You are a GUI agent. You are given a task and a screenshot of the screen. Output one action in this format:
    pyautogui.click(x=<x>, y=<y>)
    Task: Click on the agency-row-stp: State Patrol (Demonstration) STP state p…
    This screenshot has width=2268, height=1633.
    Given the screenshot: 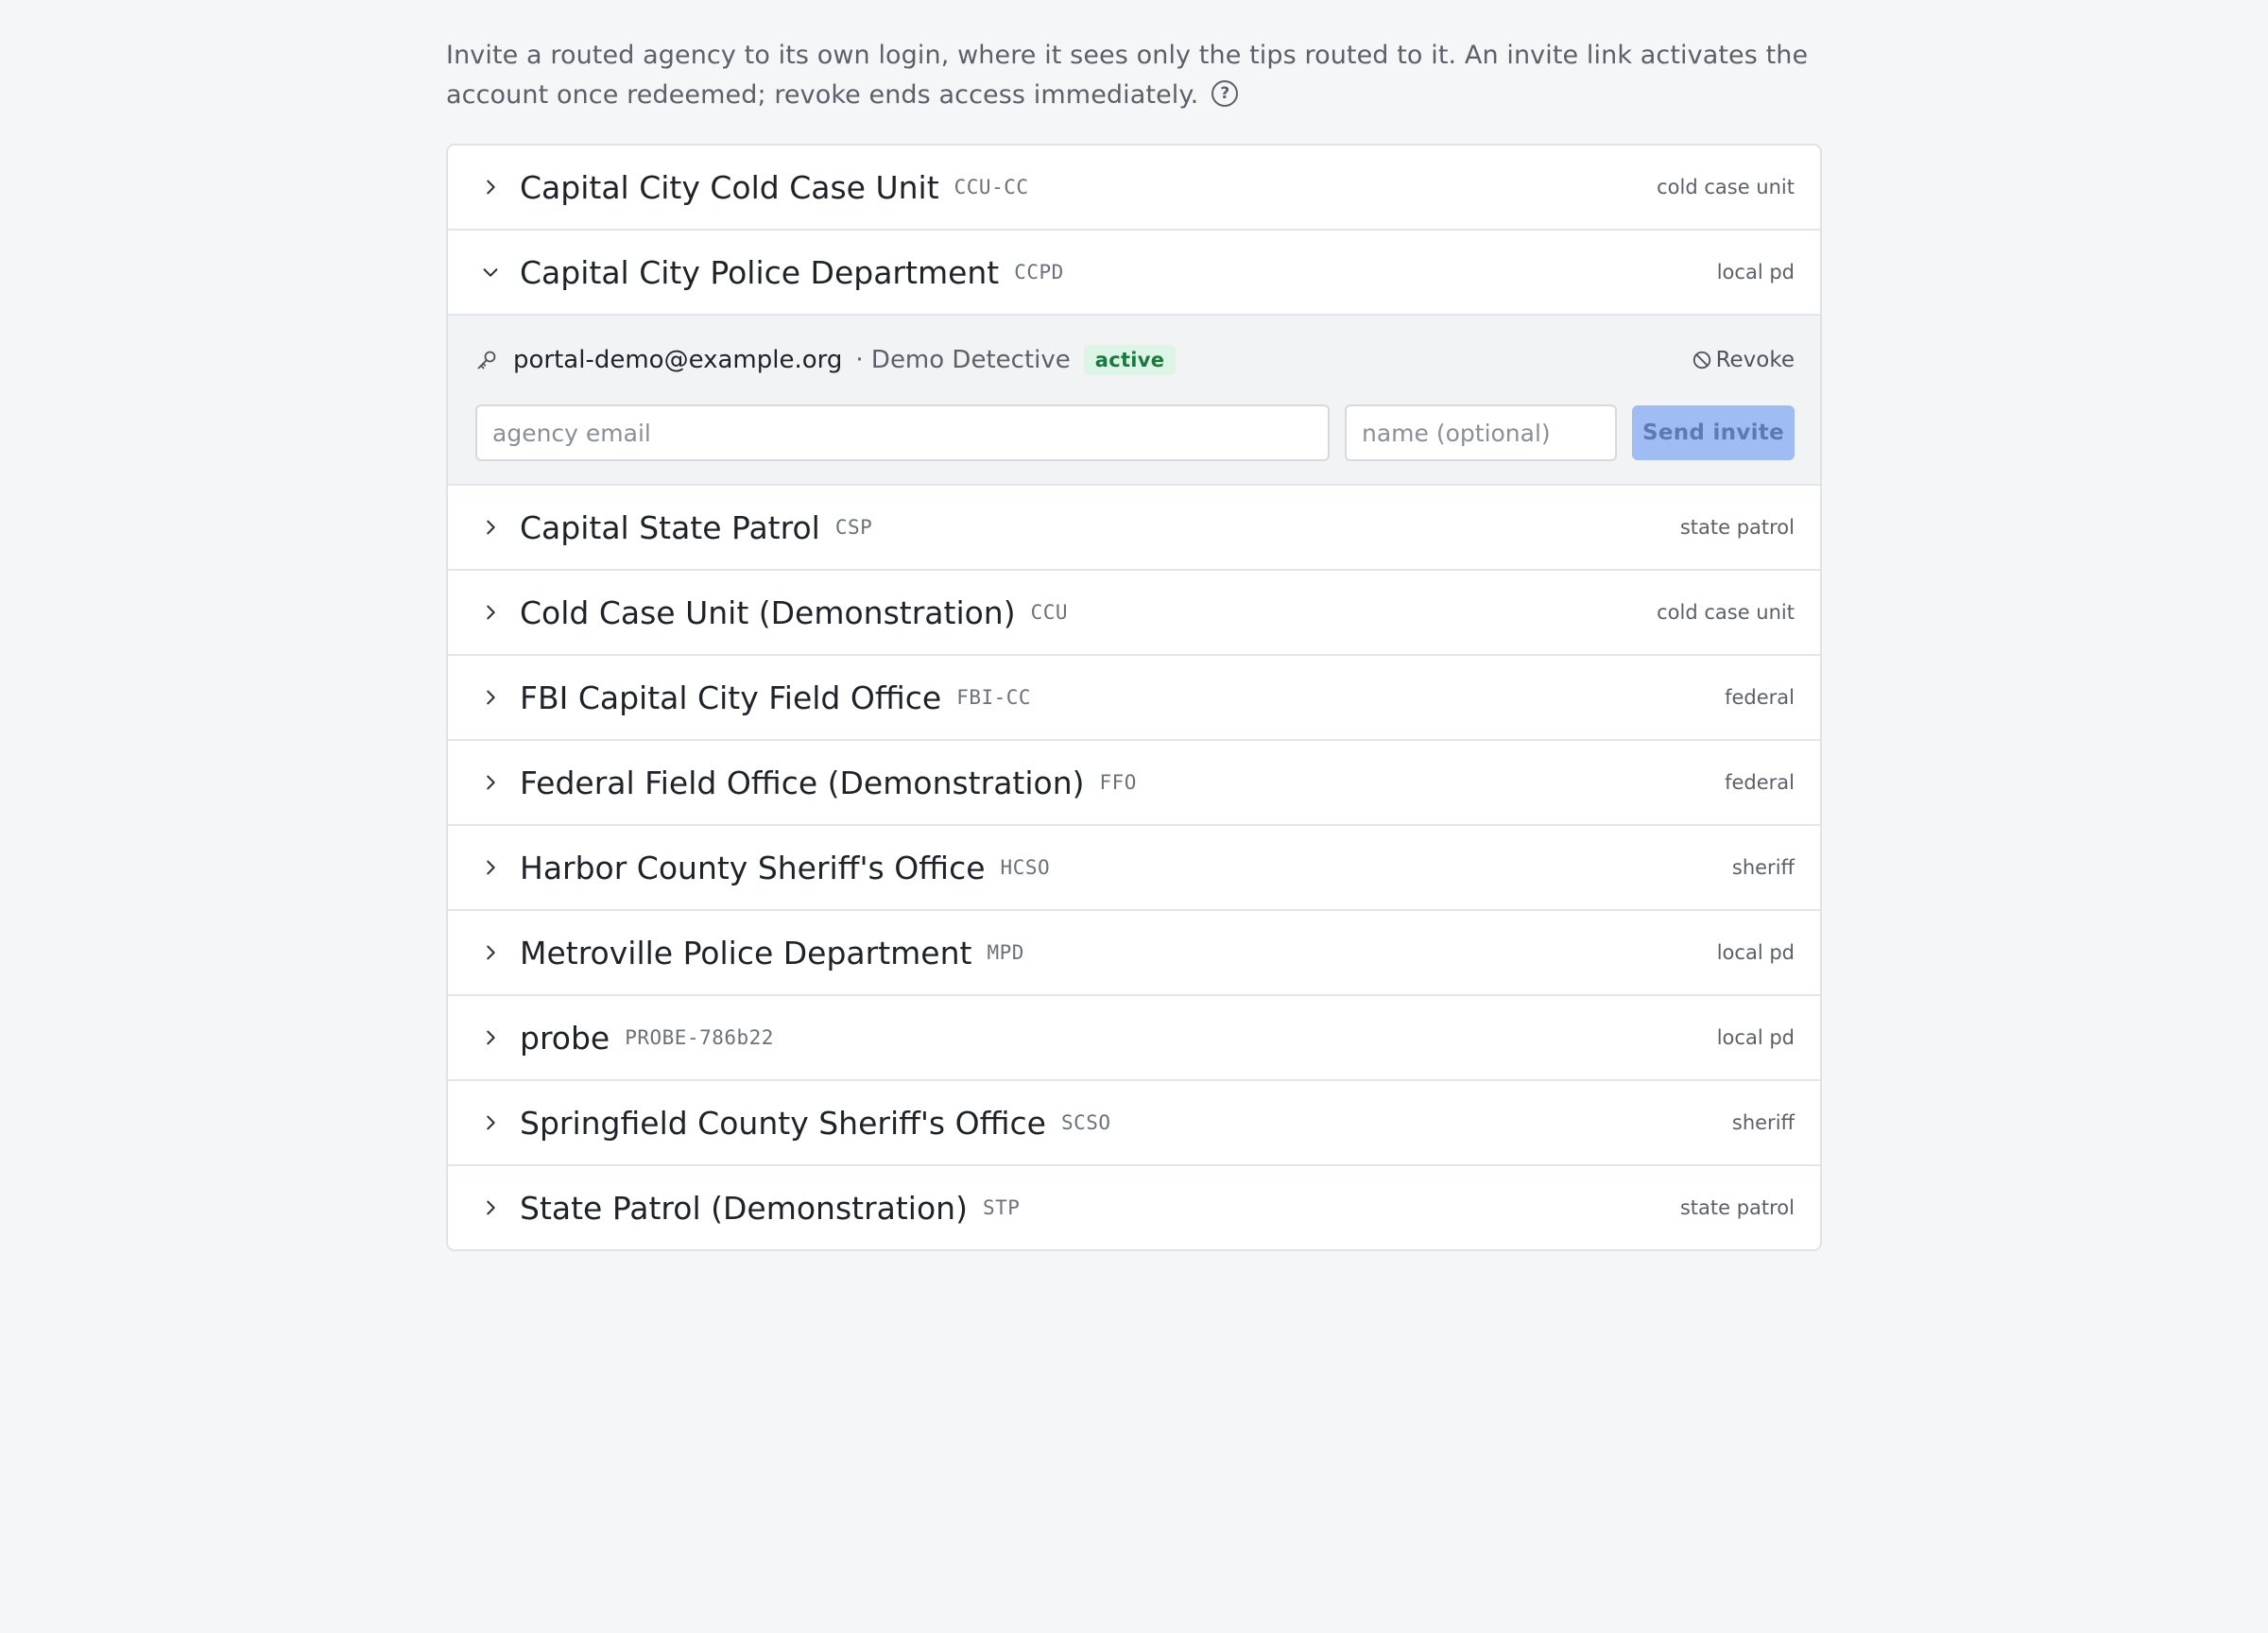 What is the action you would take?
    pyautogui.click(x=1134, y=1206)
    